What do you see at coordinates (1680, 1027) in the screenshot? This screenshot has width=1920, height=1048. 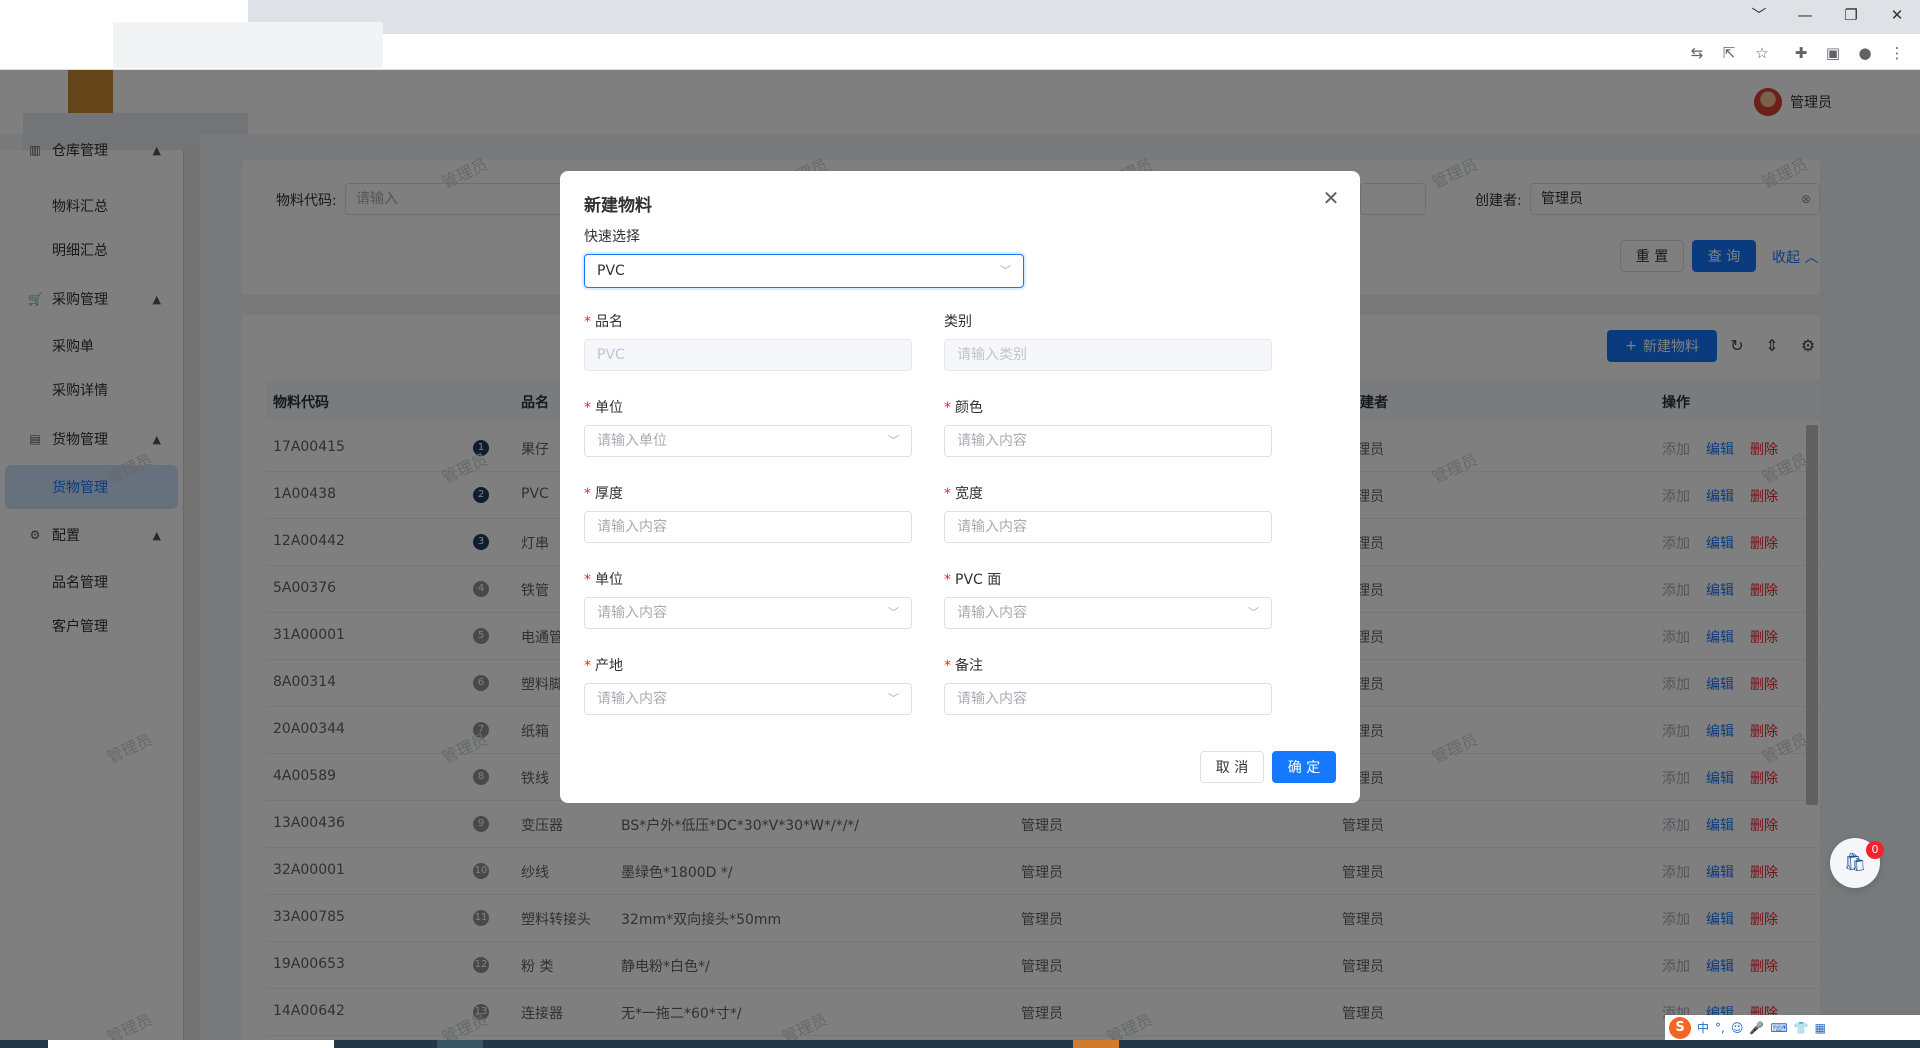 I see `sogou-icon: S` at bounding box center [1680, 1027].